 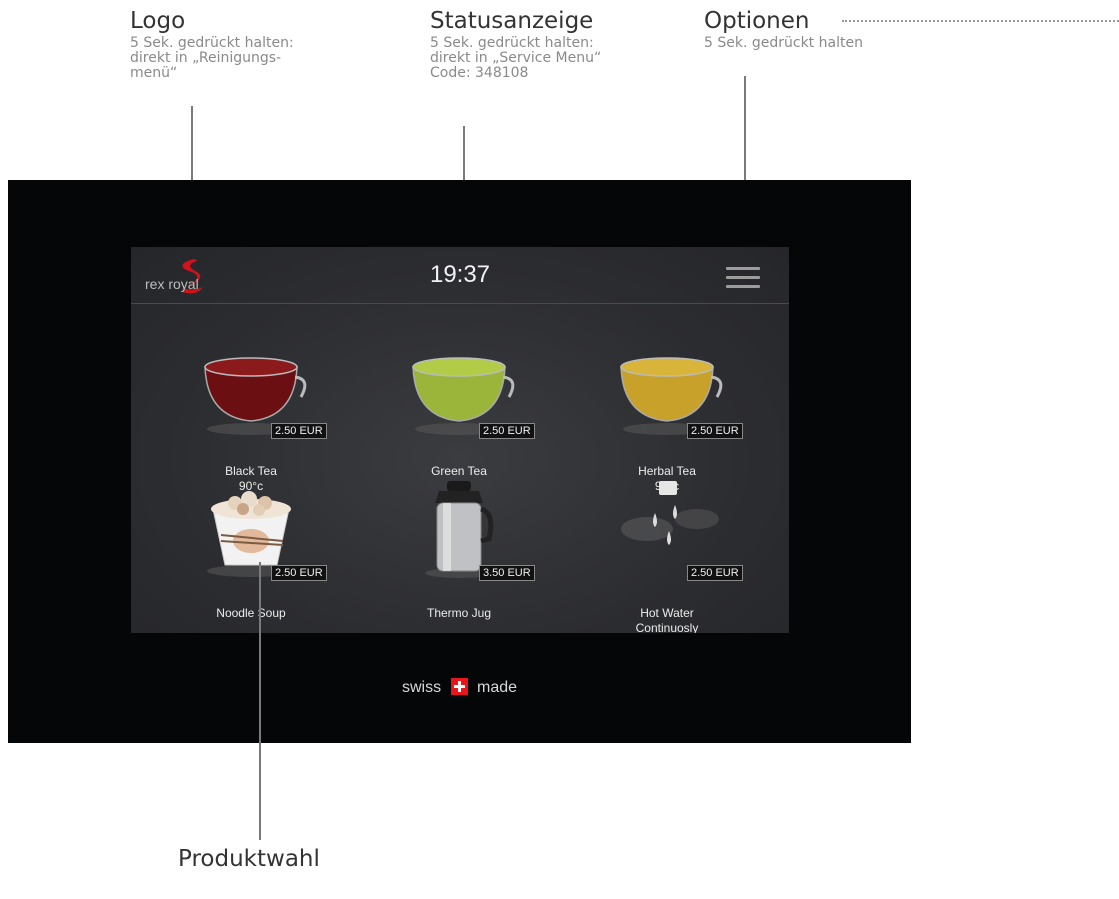 What do you see at coordinates (251, 471) in the screenshot?
I see `product-name: Black Tea` at bounding box center [251, 471].